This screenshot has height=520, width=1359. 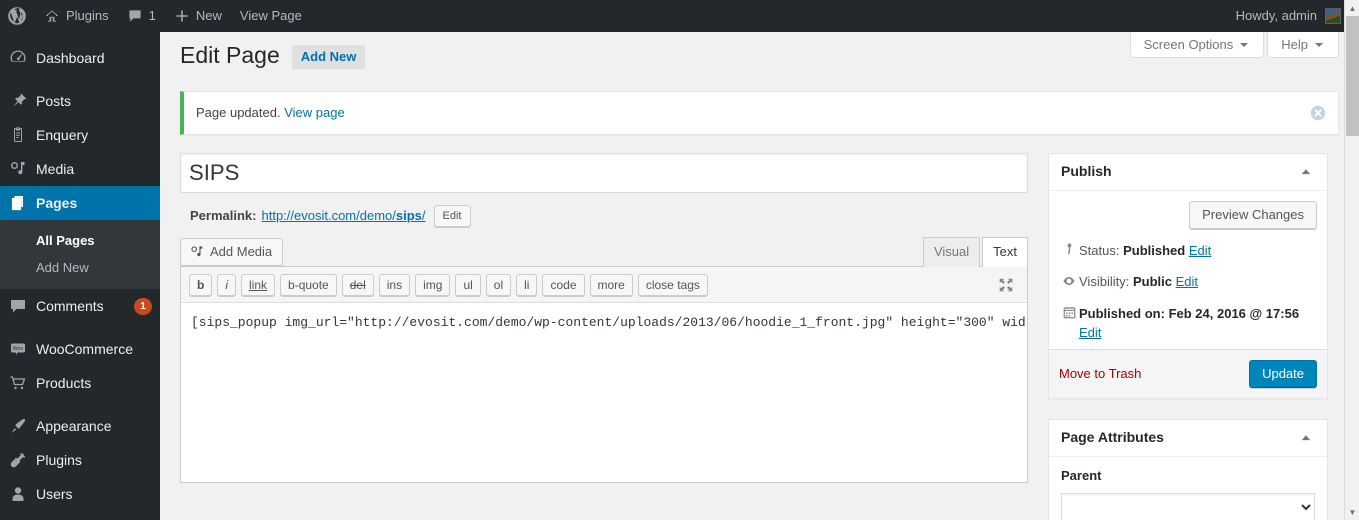 I want to click on sidebar-item-dashboard: Dashboard, so click(x=80, y=58).